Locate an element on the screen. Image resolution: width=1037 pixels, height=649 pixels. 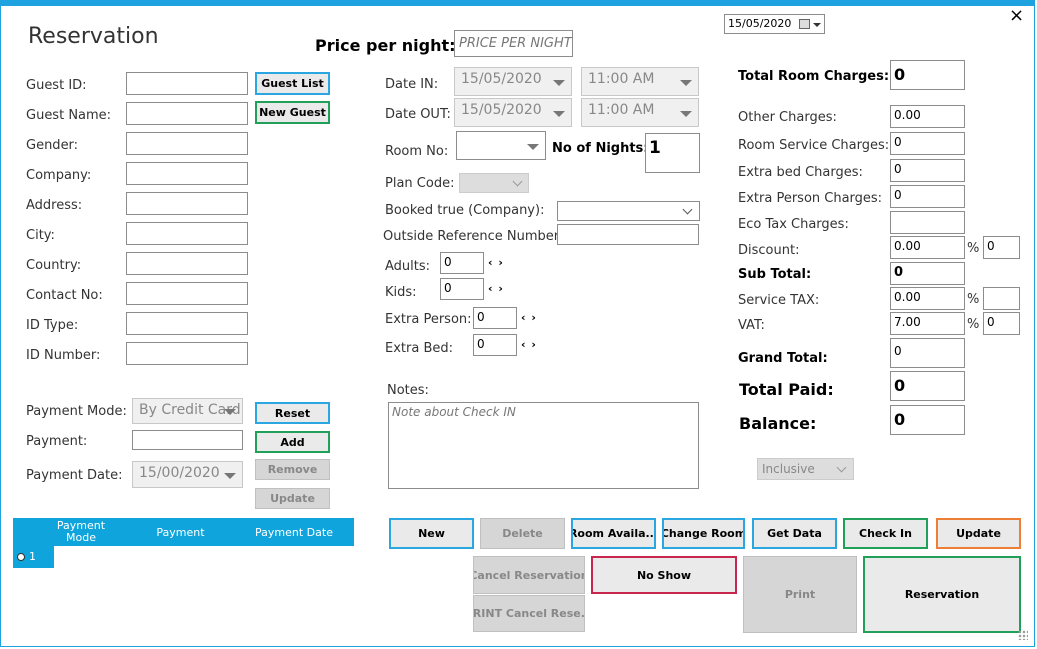
eco-tax-input is located at coordinates (927, 222).